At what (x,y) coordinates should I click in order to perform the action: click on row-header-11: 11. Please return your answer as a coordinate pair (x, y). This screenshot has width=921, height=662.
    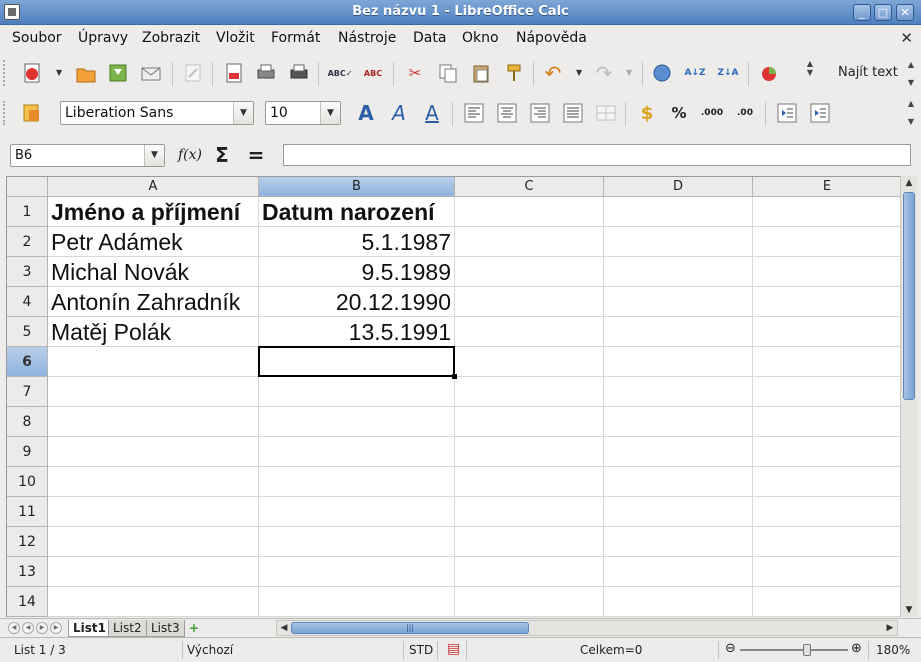
    Looking at the image, I should click on (27, 512).